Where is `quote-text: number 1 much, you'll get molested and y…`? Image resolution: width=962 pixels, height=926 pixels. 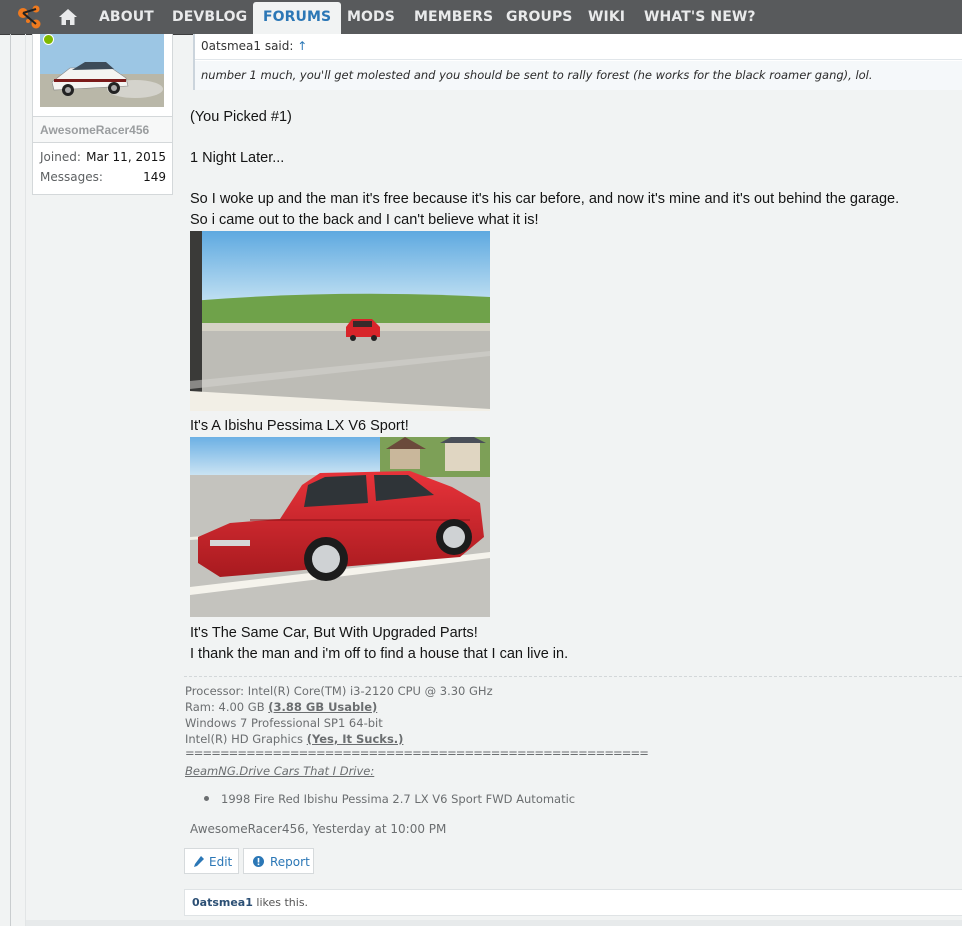
quote-text: number 1 much, you'll get molested and y… is located at coordinates (578, 75).